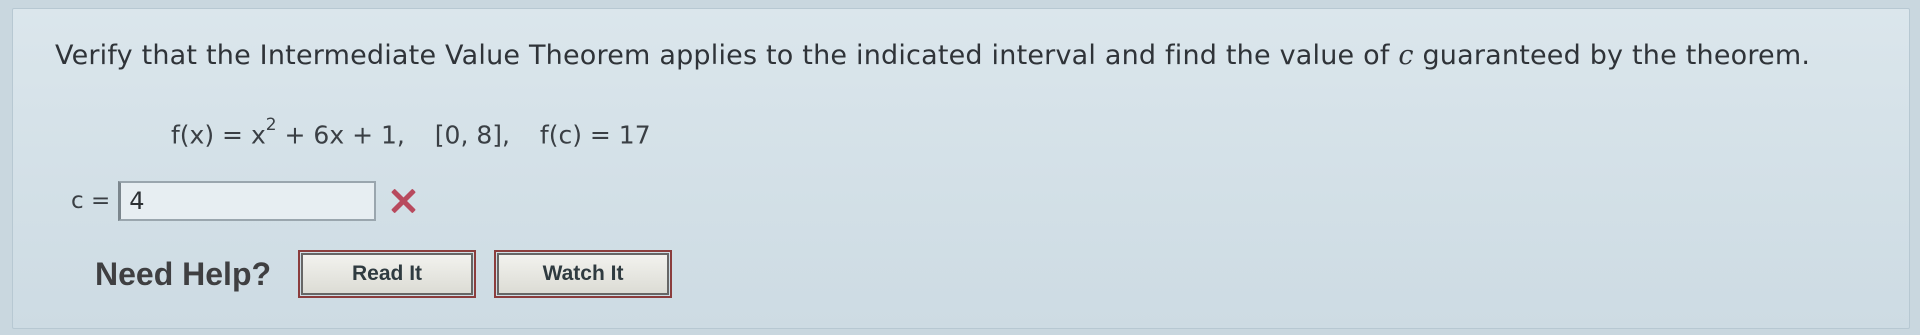 Image resolution: width=1920 pixels, height=335 pixels. I want to click on answer-row: c =, so click(243, 201).